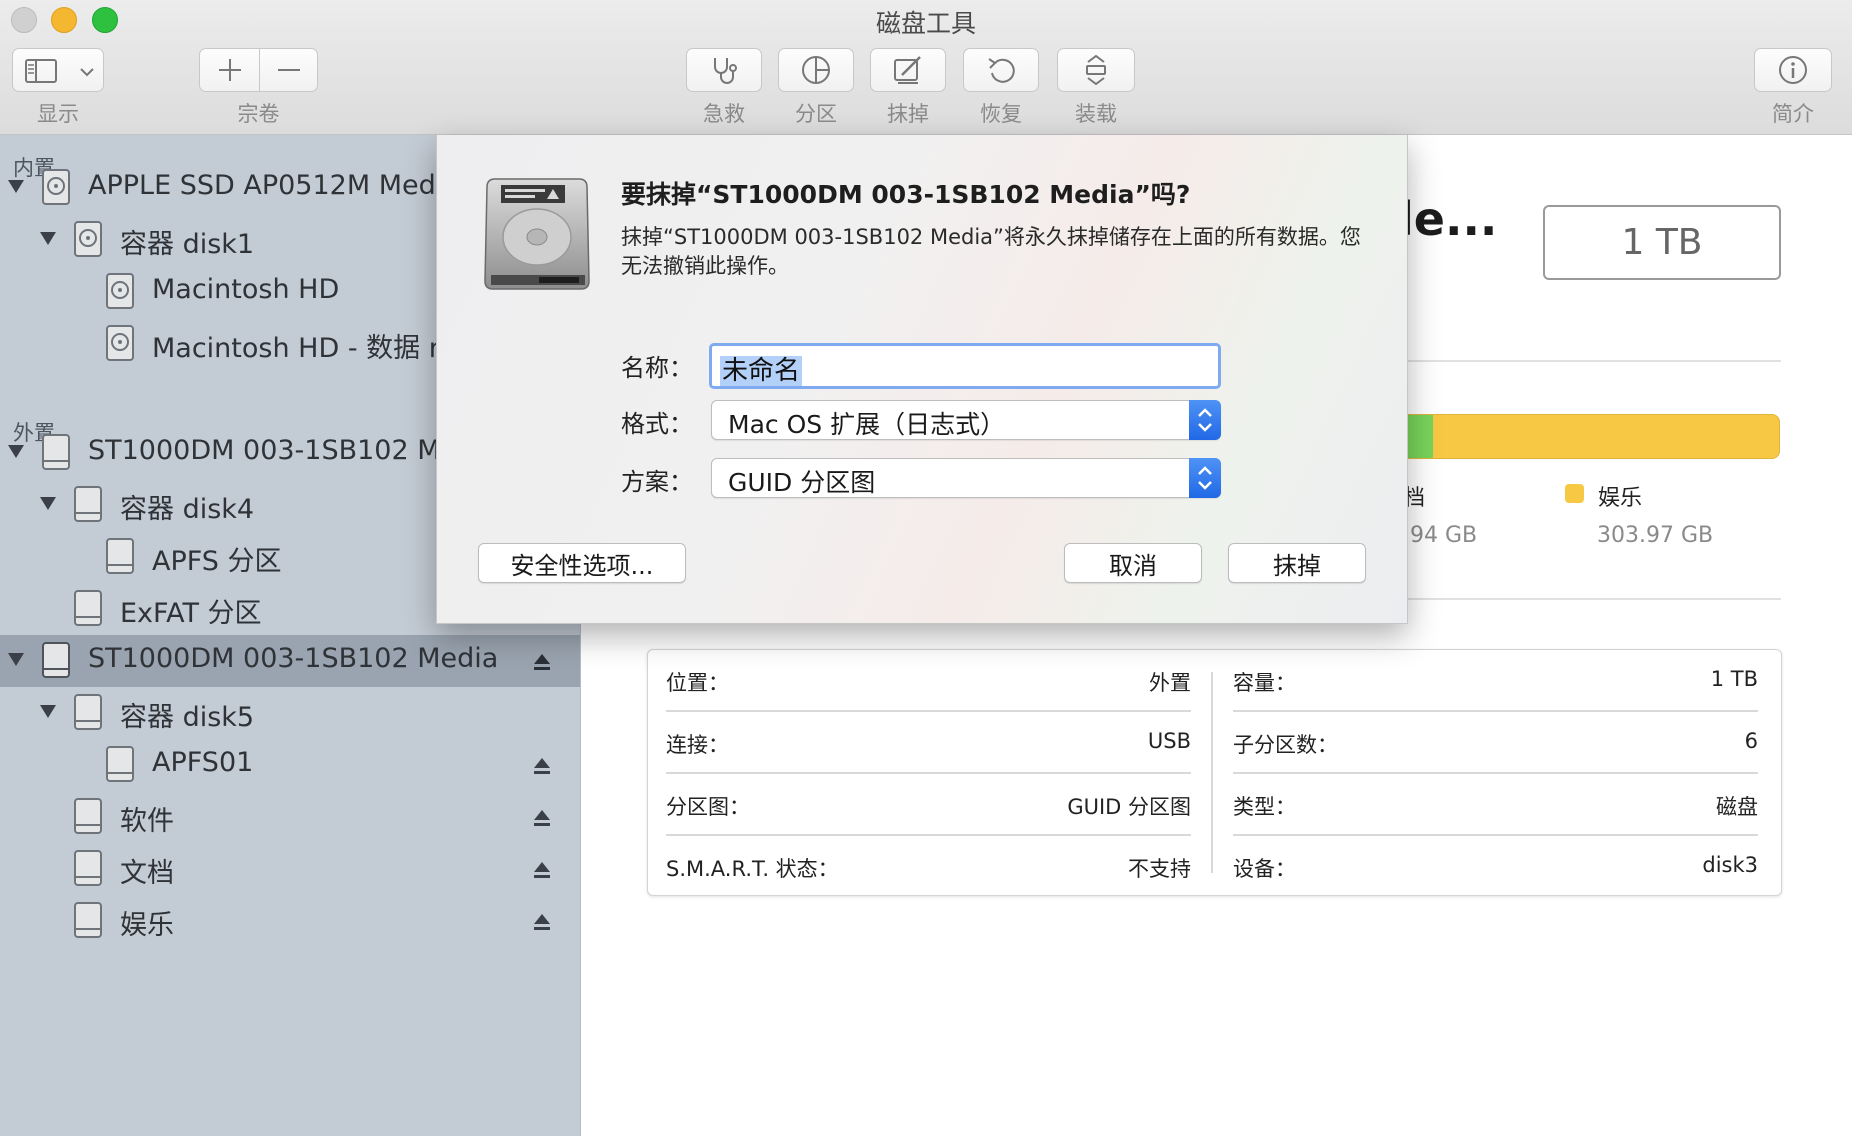 The width and height of the screenshot is (1852, 1136). I want to click on info-key: S.M.A.R.T. 状态：, so click(752, 869).